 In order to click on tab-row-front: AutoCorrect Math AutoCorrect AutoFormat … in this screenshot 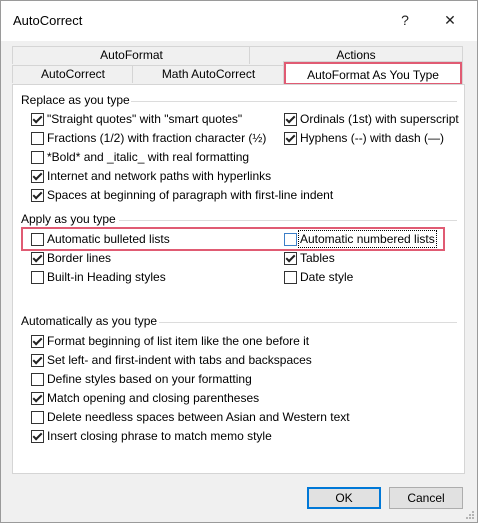, I will do `click(237, 73)`.